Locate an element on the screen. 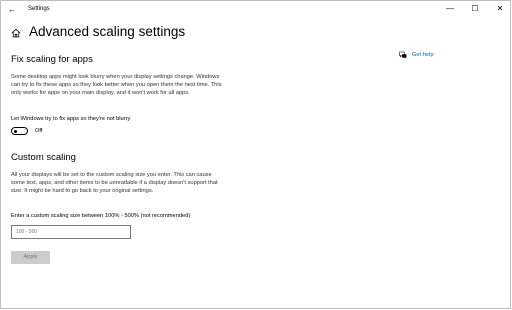  home-icon is located at coordinates (16, 33).